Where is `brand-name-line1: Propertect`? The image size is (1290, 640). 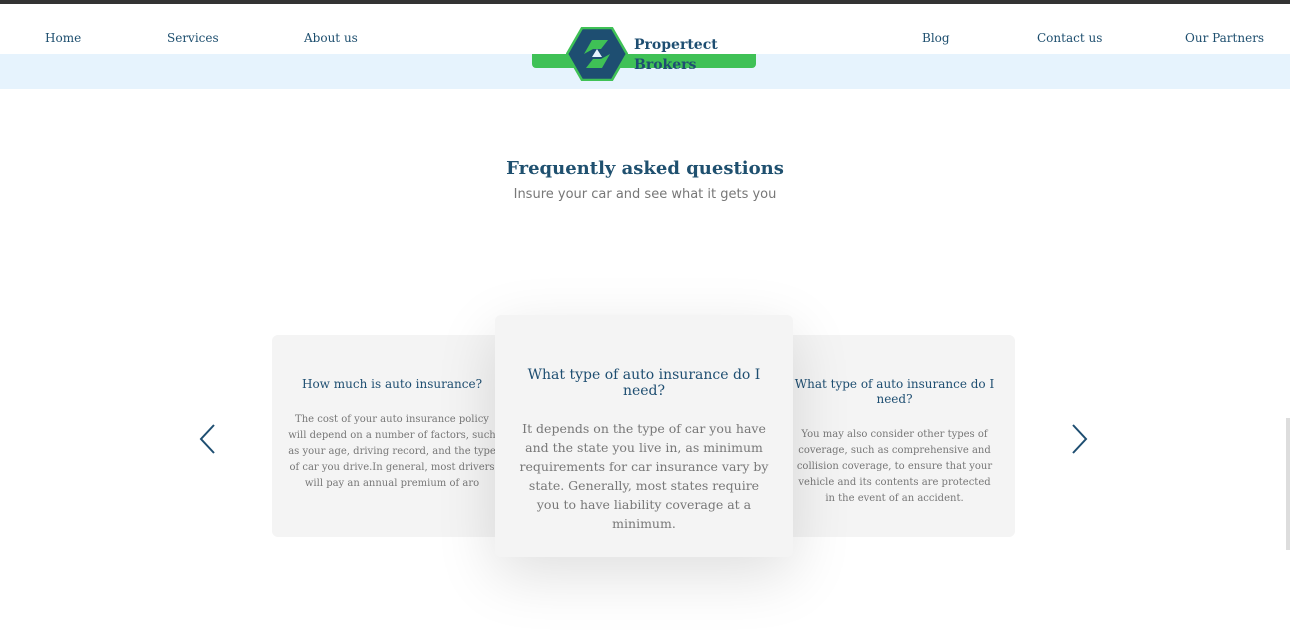
brand-name-line1: Propertect is located at coordinates (676, 45).